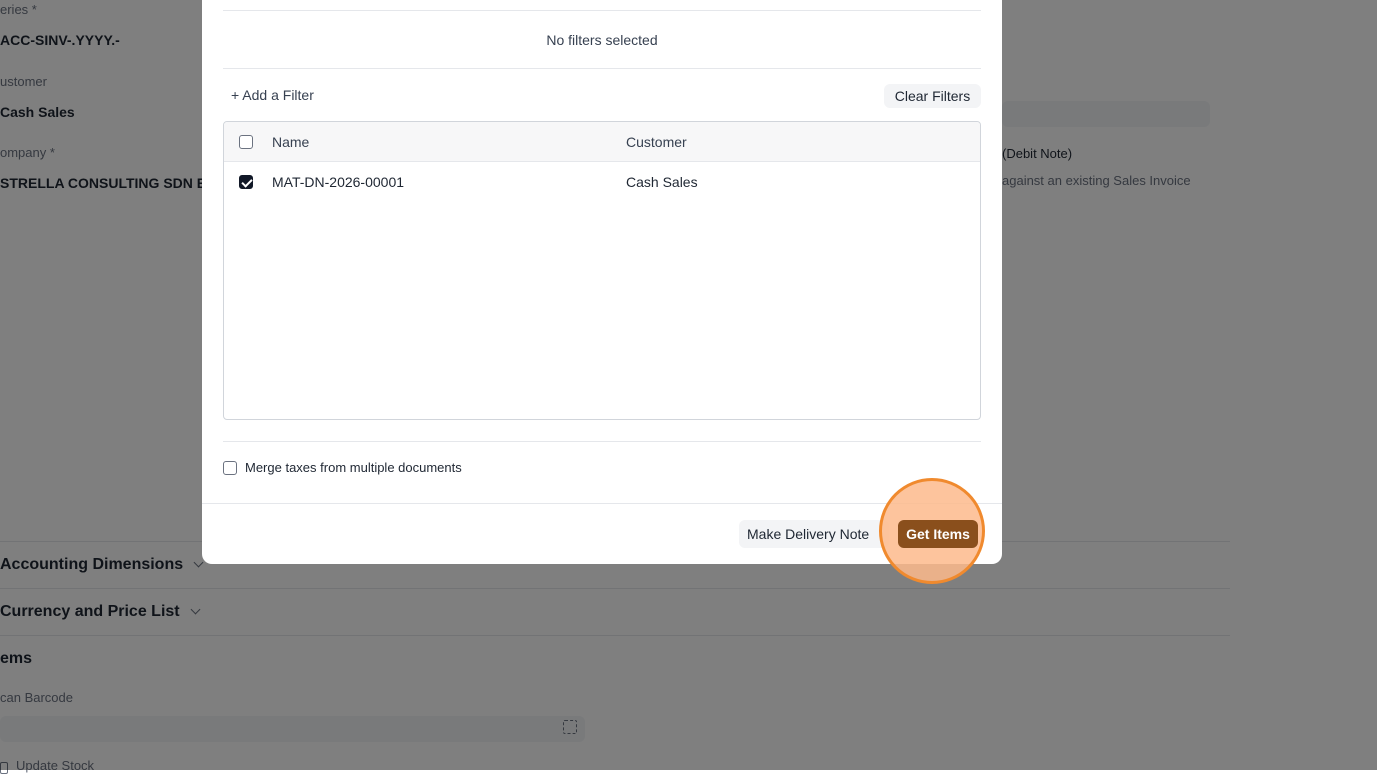  I want to click on row-checkbox, so click(246, 182).